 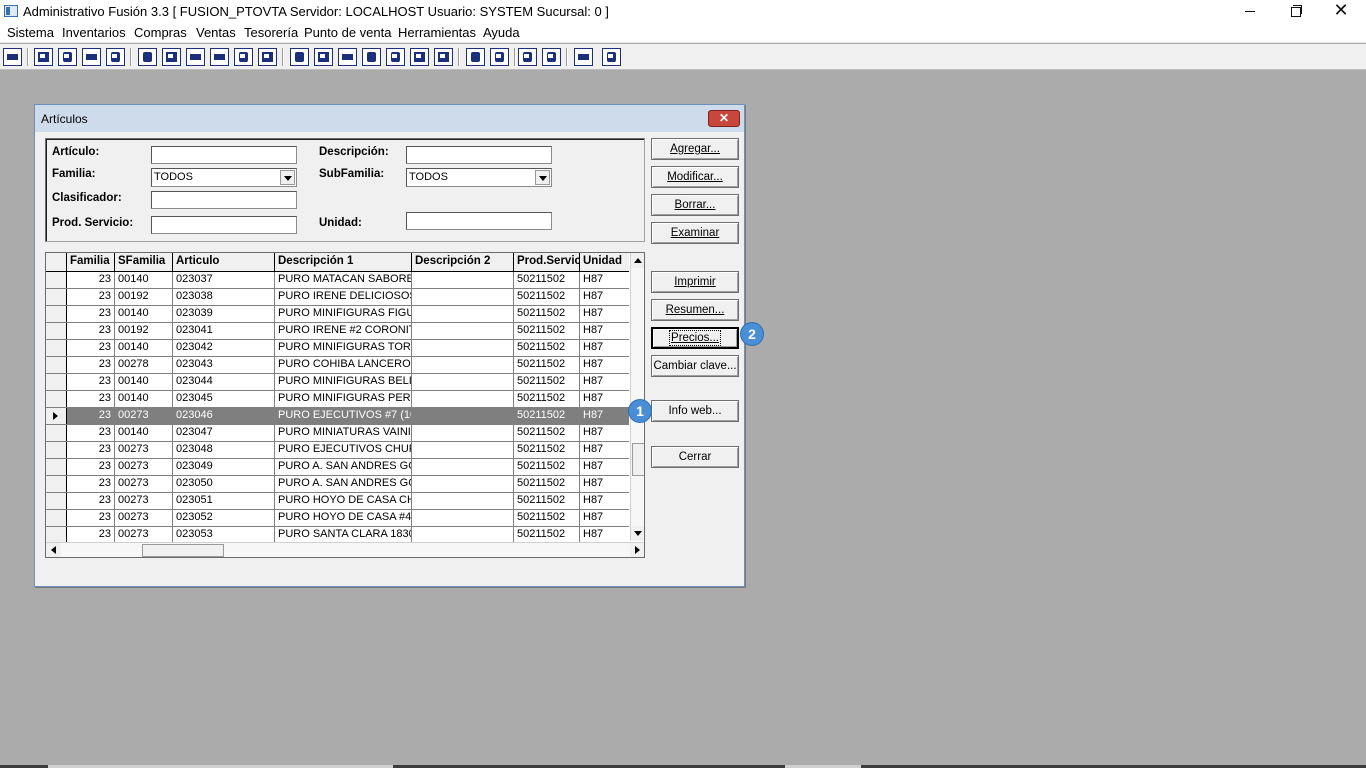 What do you see at coordinates (224, 200) in the screenshot?
I see `clasificador-field` at bounding box center [224, 200].